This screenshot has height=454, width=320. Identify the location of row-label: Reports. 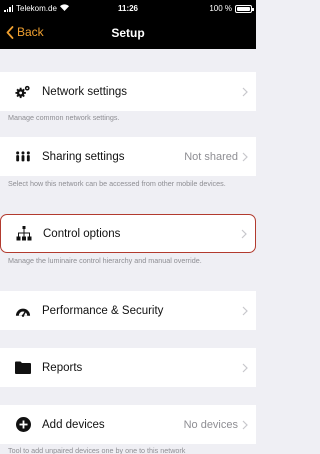
(62, 367).